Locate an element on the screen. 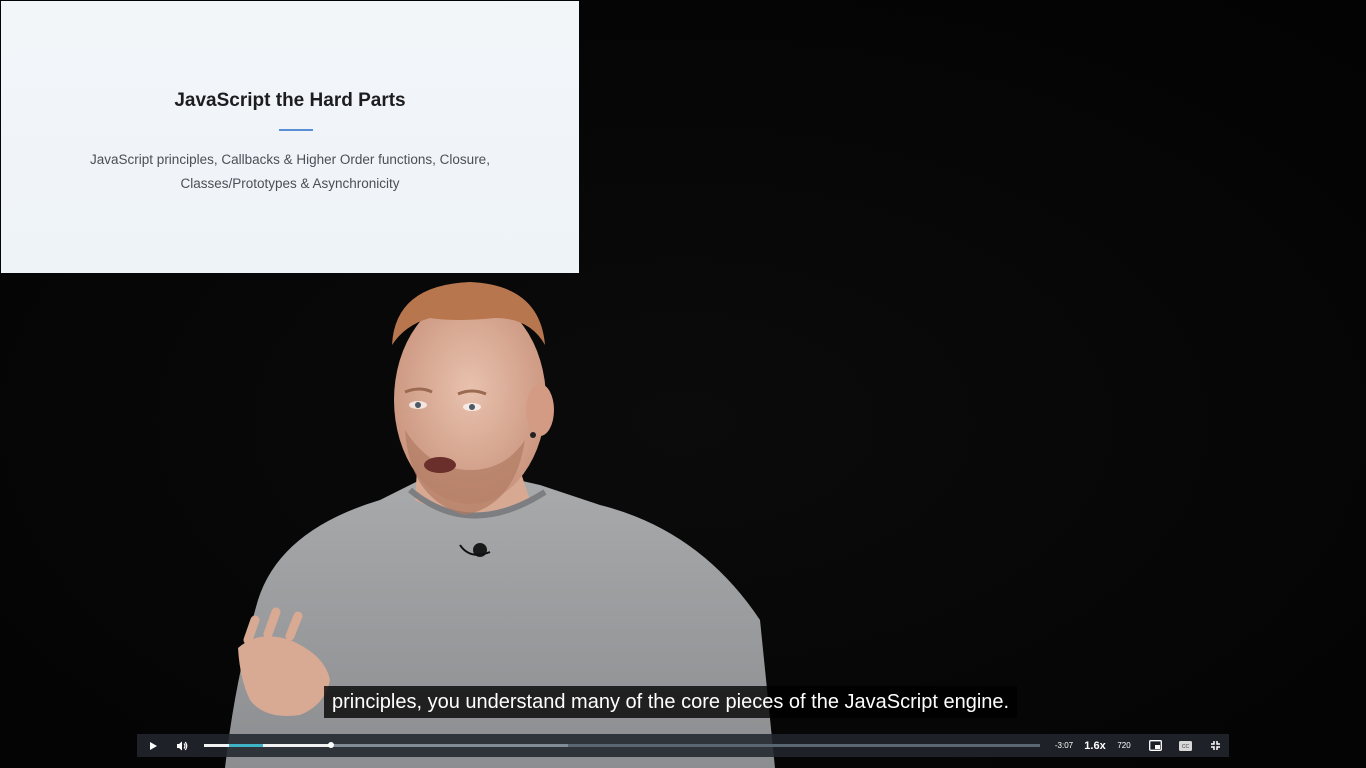 Image resolution: width=1366 pixels, height=768 pixels. picture-in-picture-icon is located at coordinates (1155, 745).